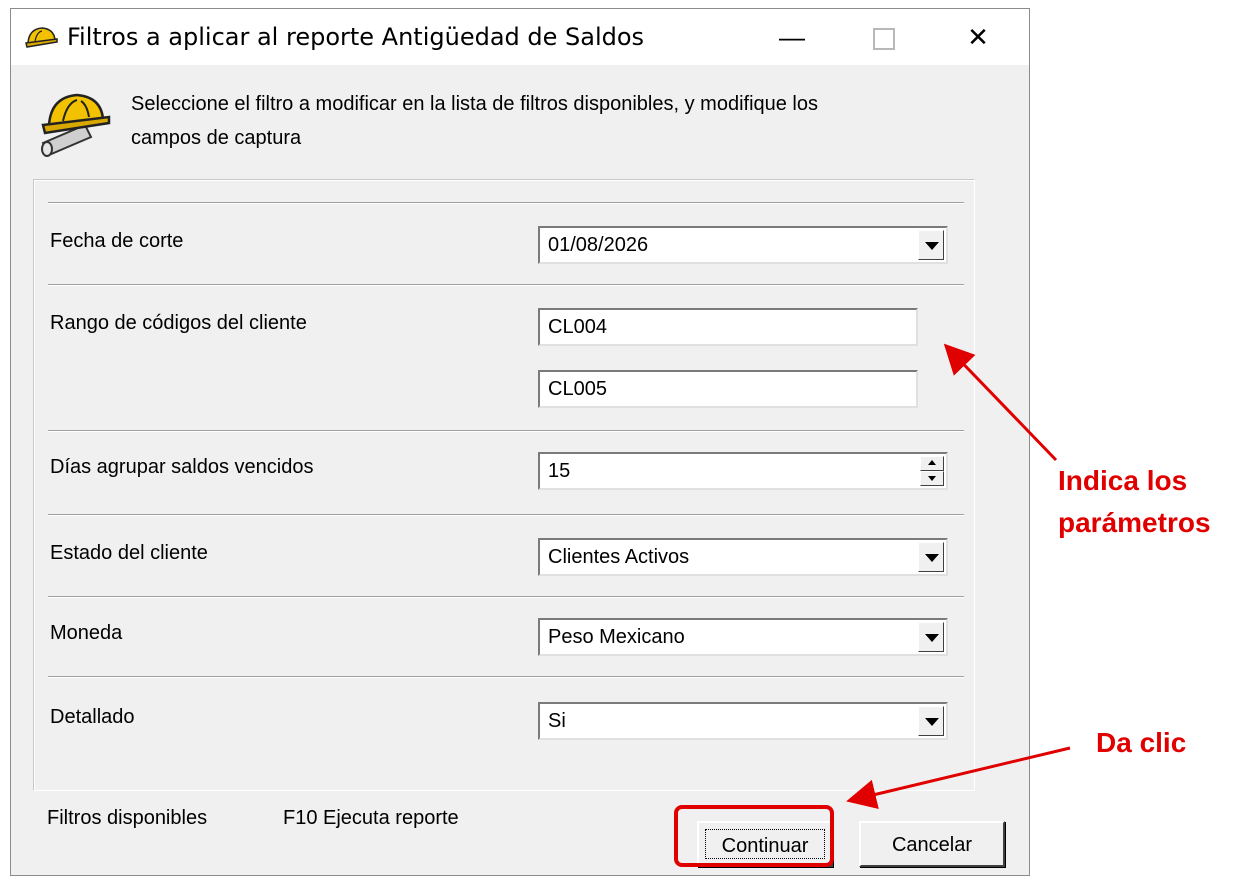  What do you see at coordinates (958, 778) in the screenshot?
I see `arrow-to-continuar` at bounding box center [958, 778].